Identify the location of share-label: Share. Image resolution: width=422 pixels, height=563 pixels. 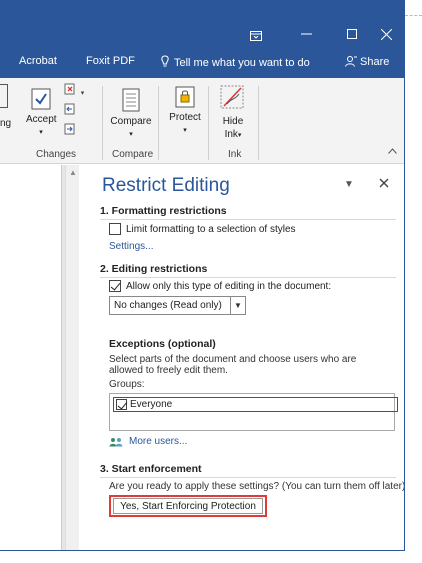
(375, 62).